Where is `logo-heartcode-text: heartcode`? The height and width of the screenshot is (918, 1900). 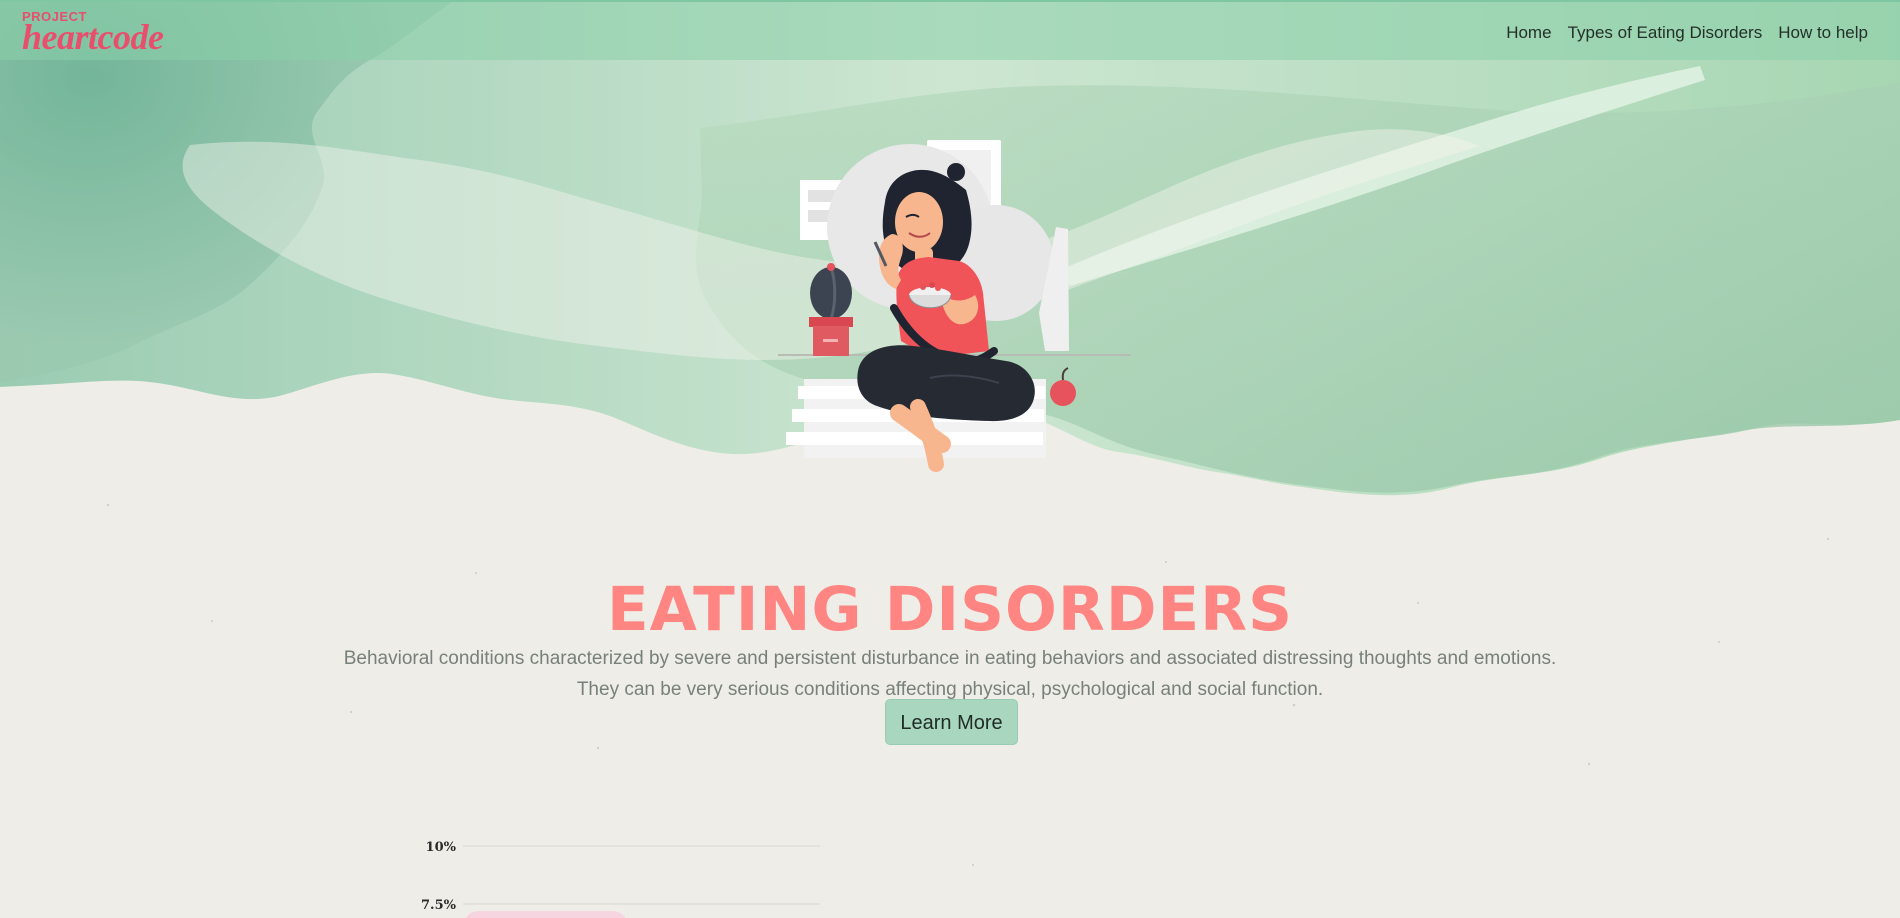 logo-heartcode-text: heartcode is located at coordinates (93, 37).